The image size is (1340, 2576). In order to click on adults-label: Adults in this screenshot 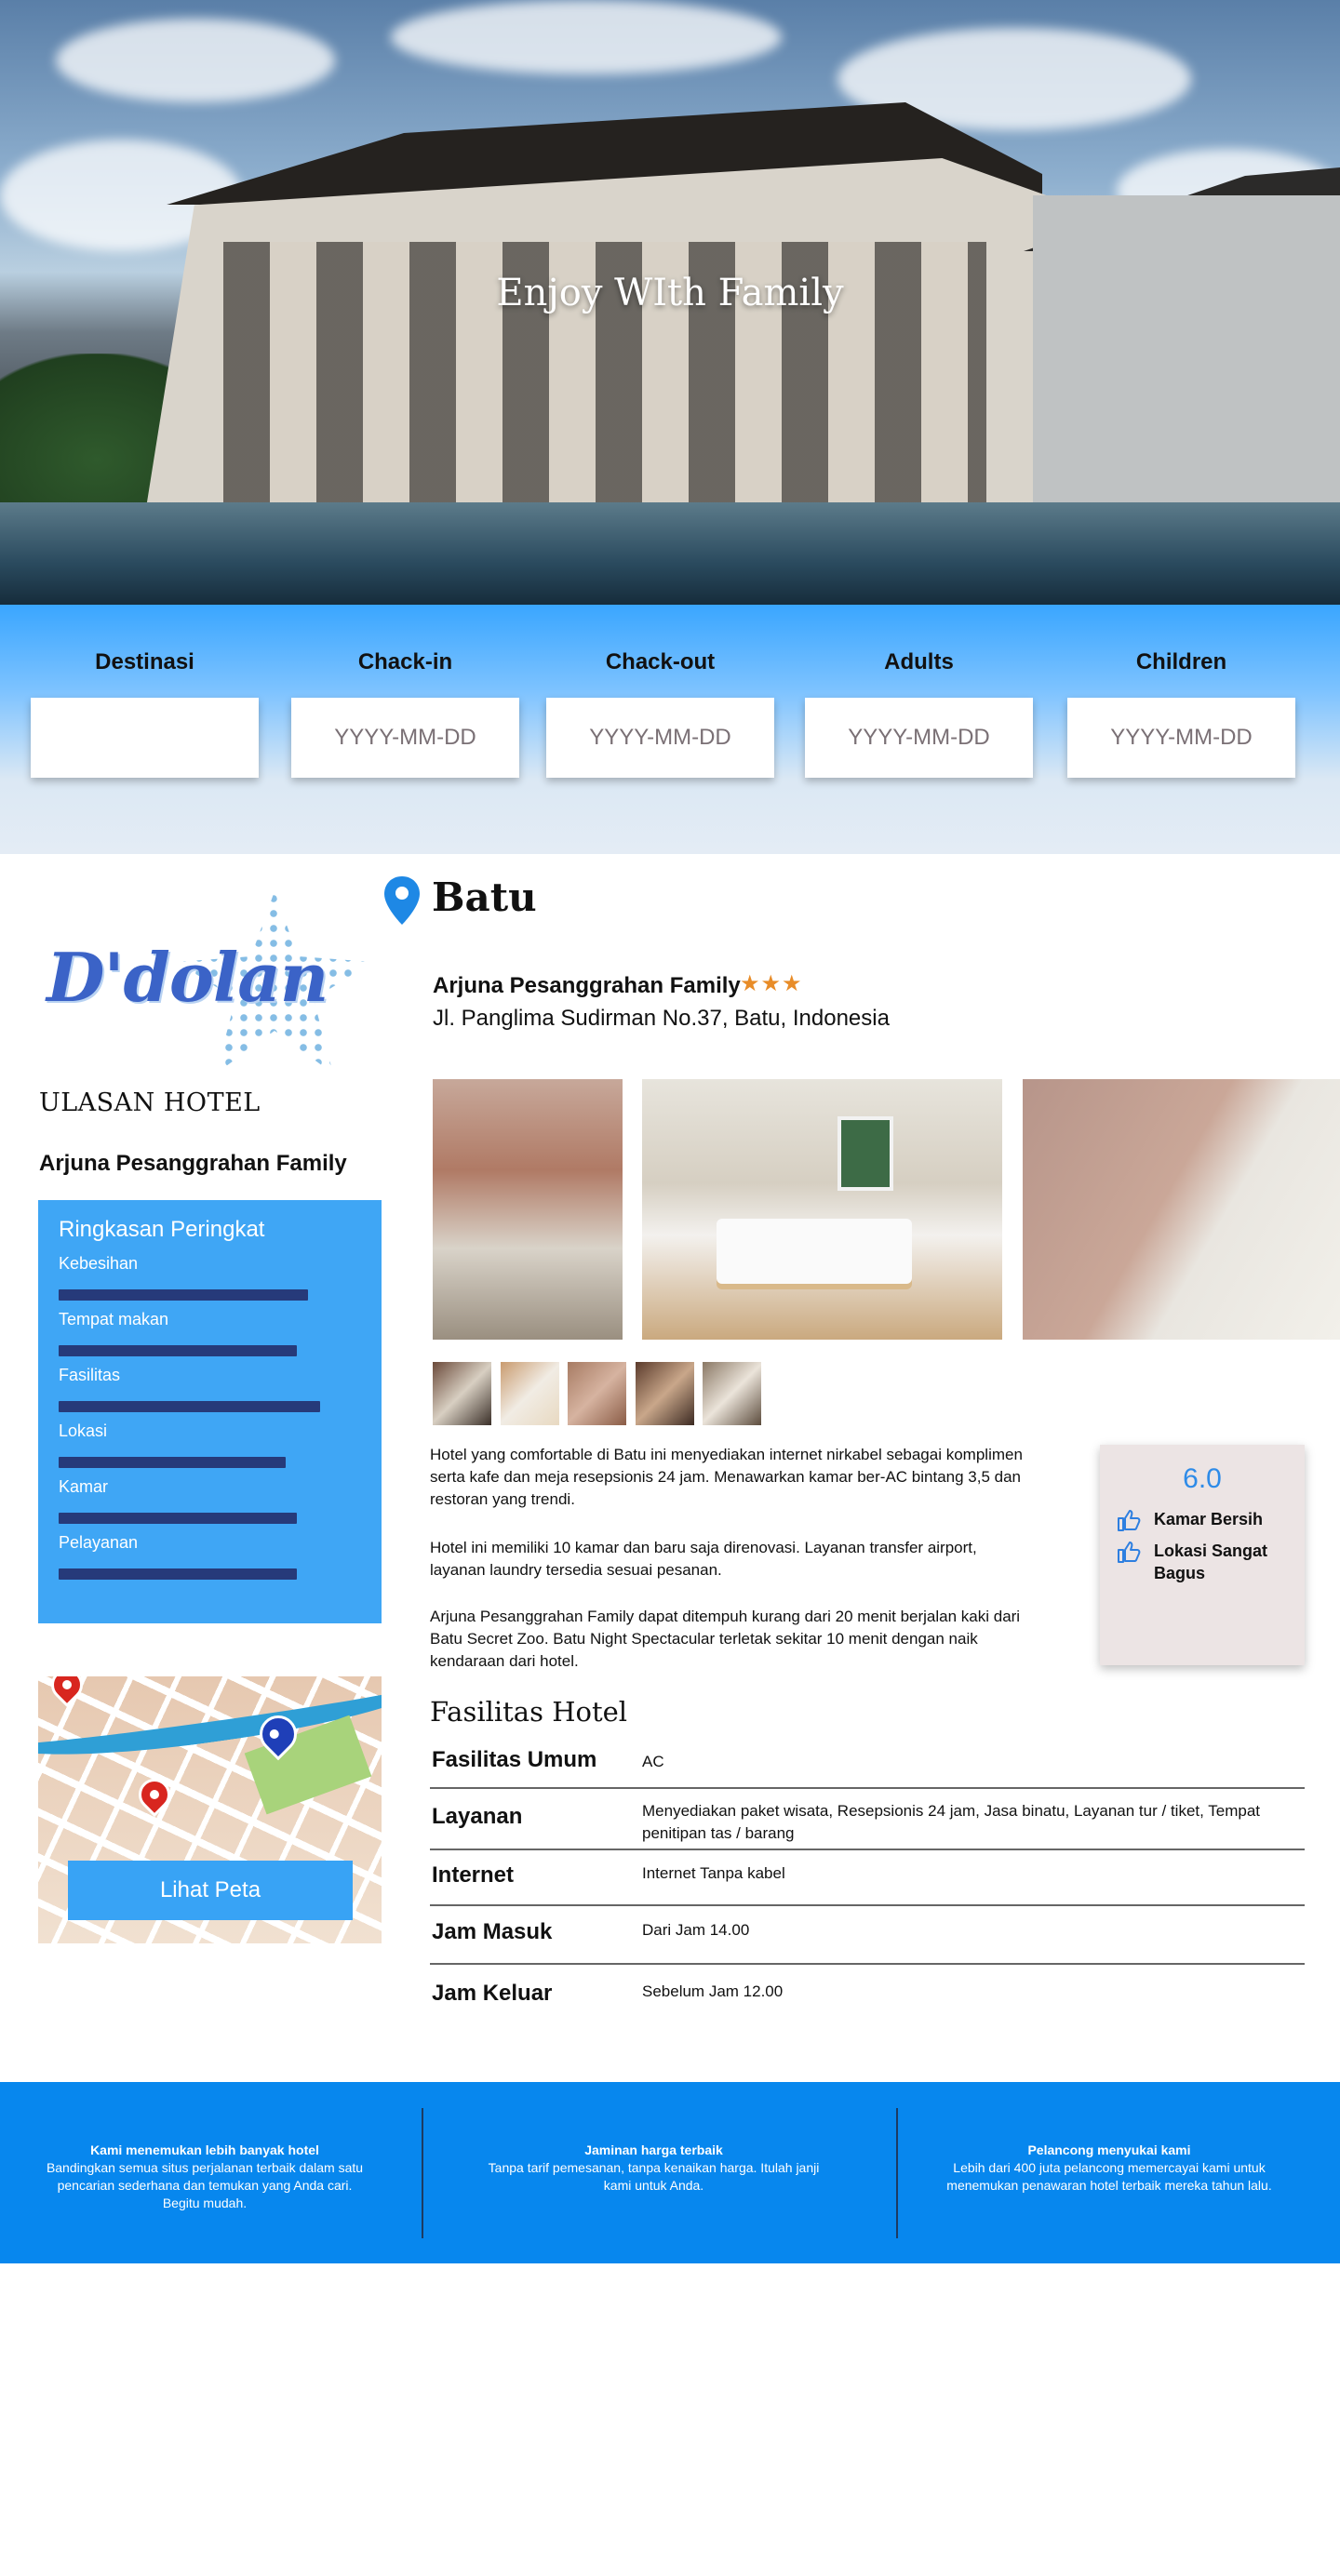, I will do `click(919, 661)`.